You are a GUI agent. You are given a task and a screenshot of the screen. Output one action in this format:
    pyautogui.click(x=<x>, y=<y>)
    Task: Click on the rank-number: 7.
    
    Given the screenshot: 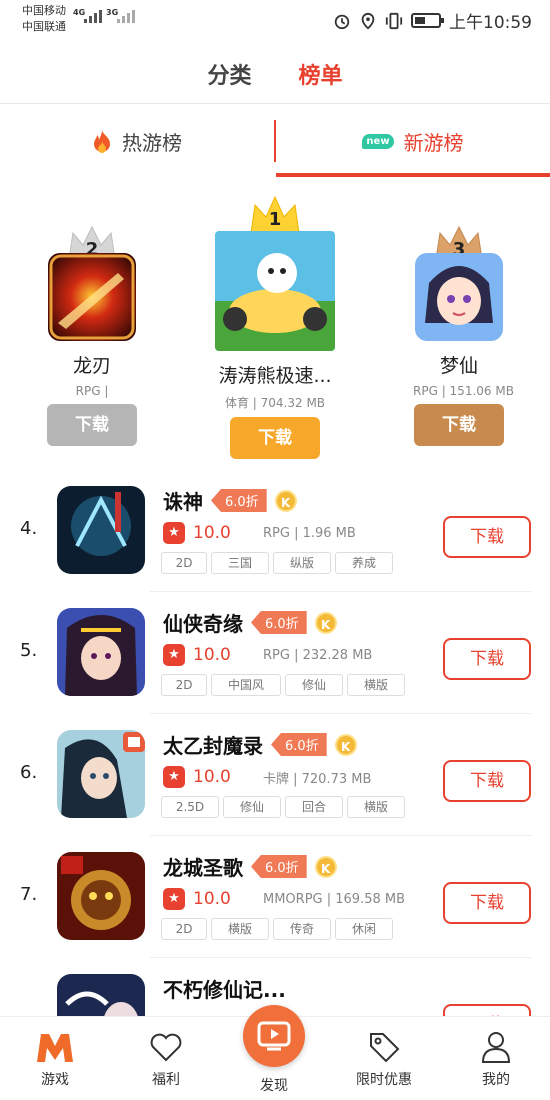 What is the action you would take?
    pyautogui.click(x=29, y=894)
    